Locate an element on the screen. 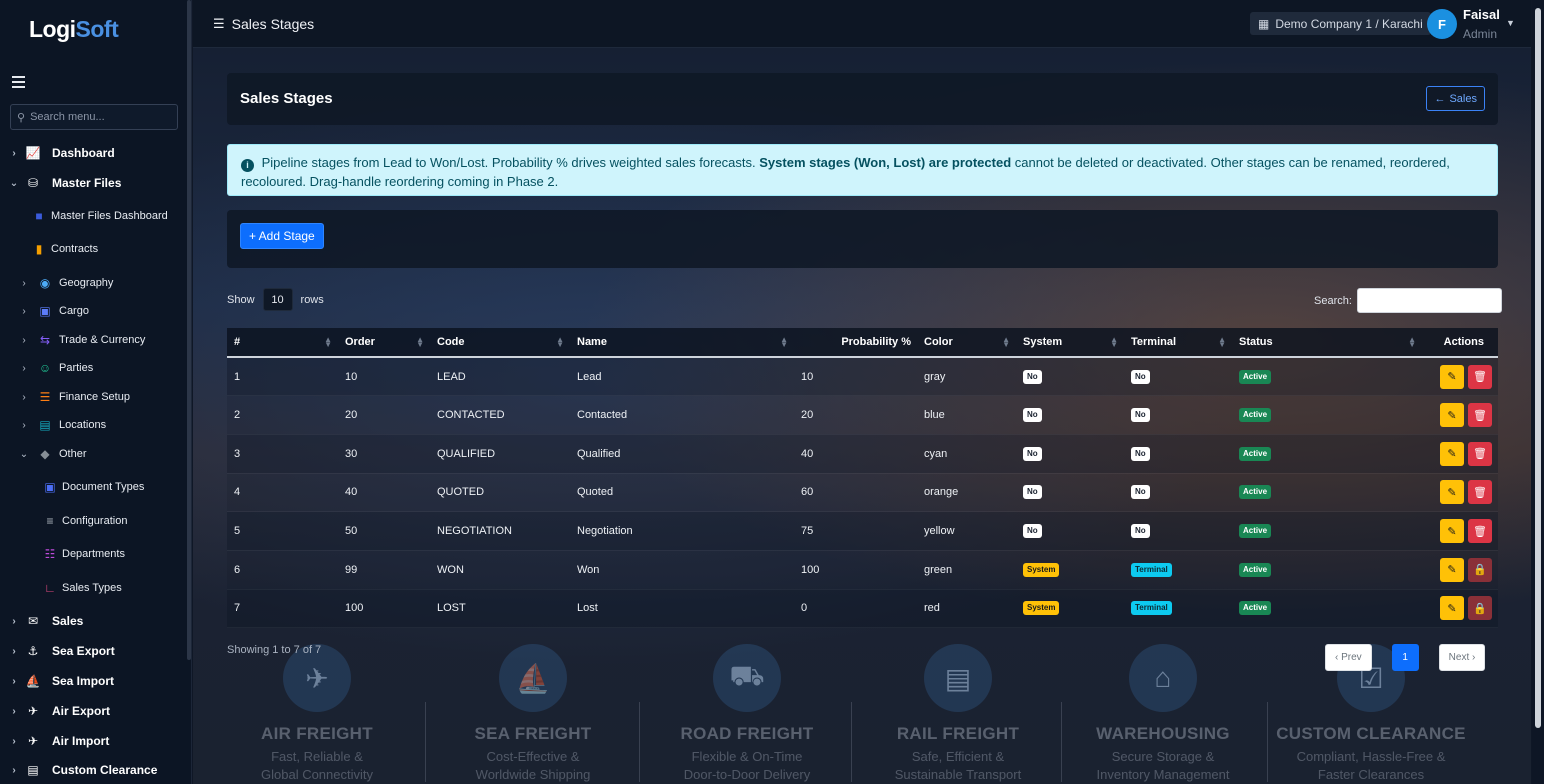 The image size is (1544, 784). system-badge: System is located at coordinates (1041, 569).